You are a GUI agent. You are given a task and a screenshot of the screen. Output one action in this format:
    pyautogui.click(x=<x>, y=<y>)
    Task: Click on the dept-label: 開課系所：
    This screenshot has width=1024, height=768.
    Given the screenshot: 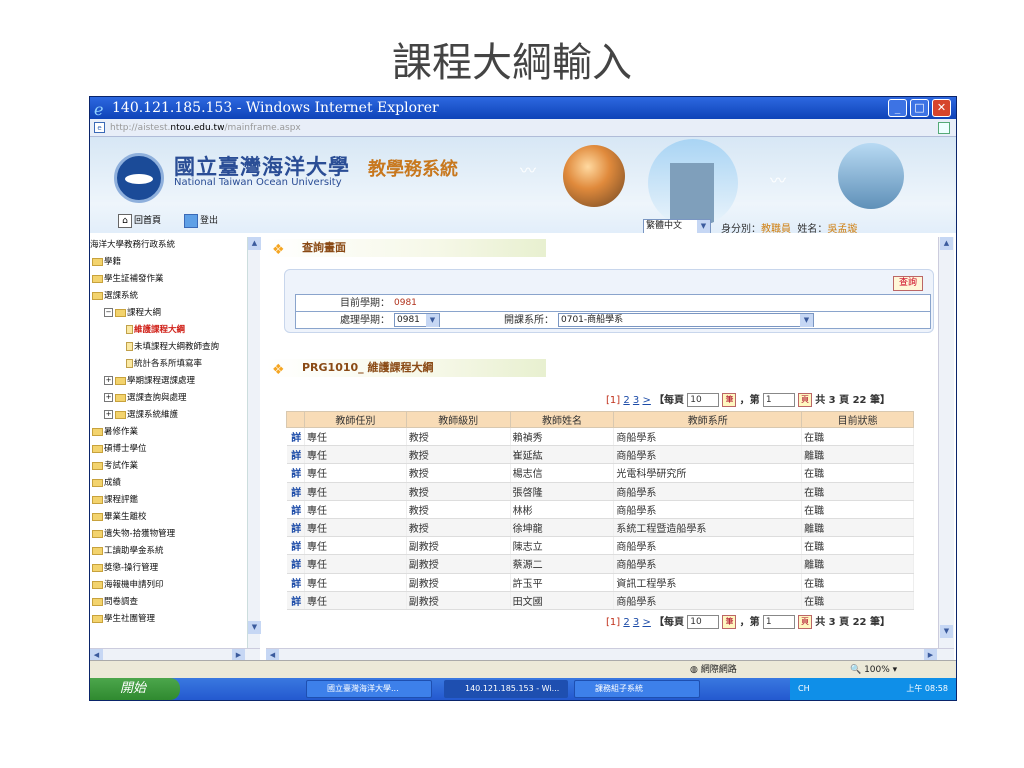 What is the action you would take?
    pyautogui.click(x=529, y=320)
    